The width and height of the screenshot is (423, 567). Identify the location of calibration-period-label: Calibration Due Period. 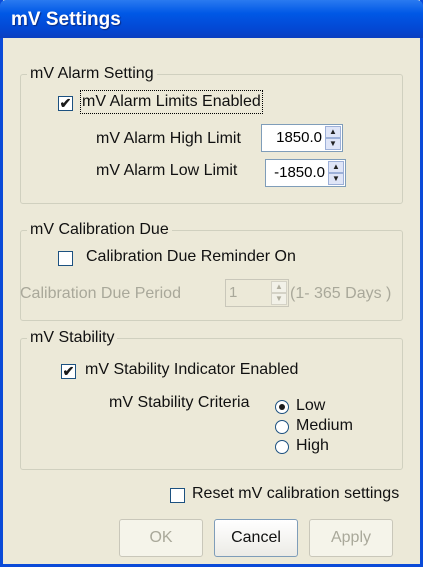
(100, 293).